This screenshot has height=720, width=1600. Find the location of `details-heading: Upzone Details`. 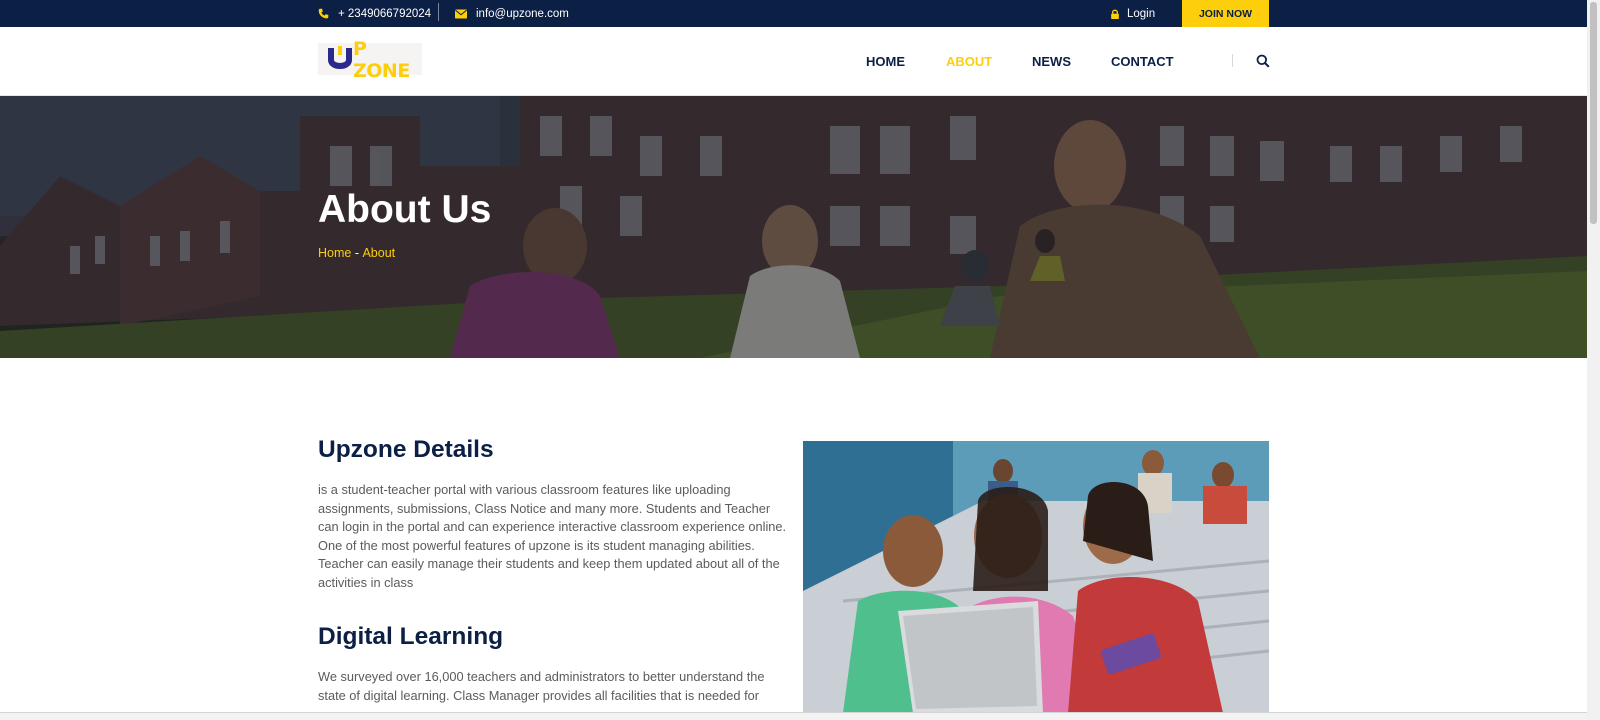

details-heading: Upzone Details is located at coordinates (406, 449).